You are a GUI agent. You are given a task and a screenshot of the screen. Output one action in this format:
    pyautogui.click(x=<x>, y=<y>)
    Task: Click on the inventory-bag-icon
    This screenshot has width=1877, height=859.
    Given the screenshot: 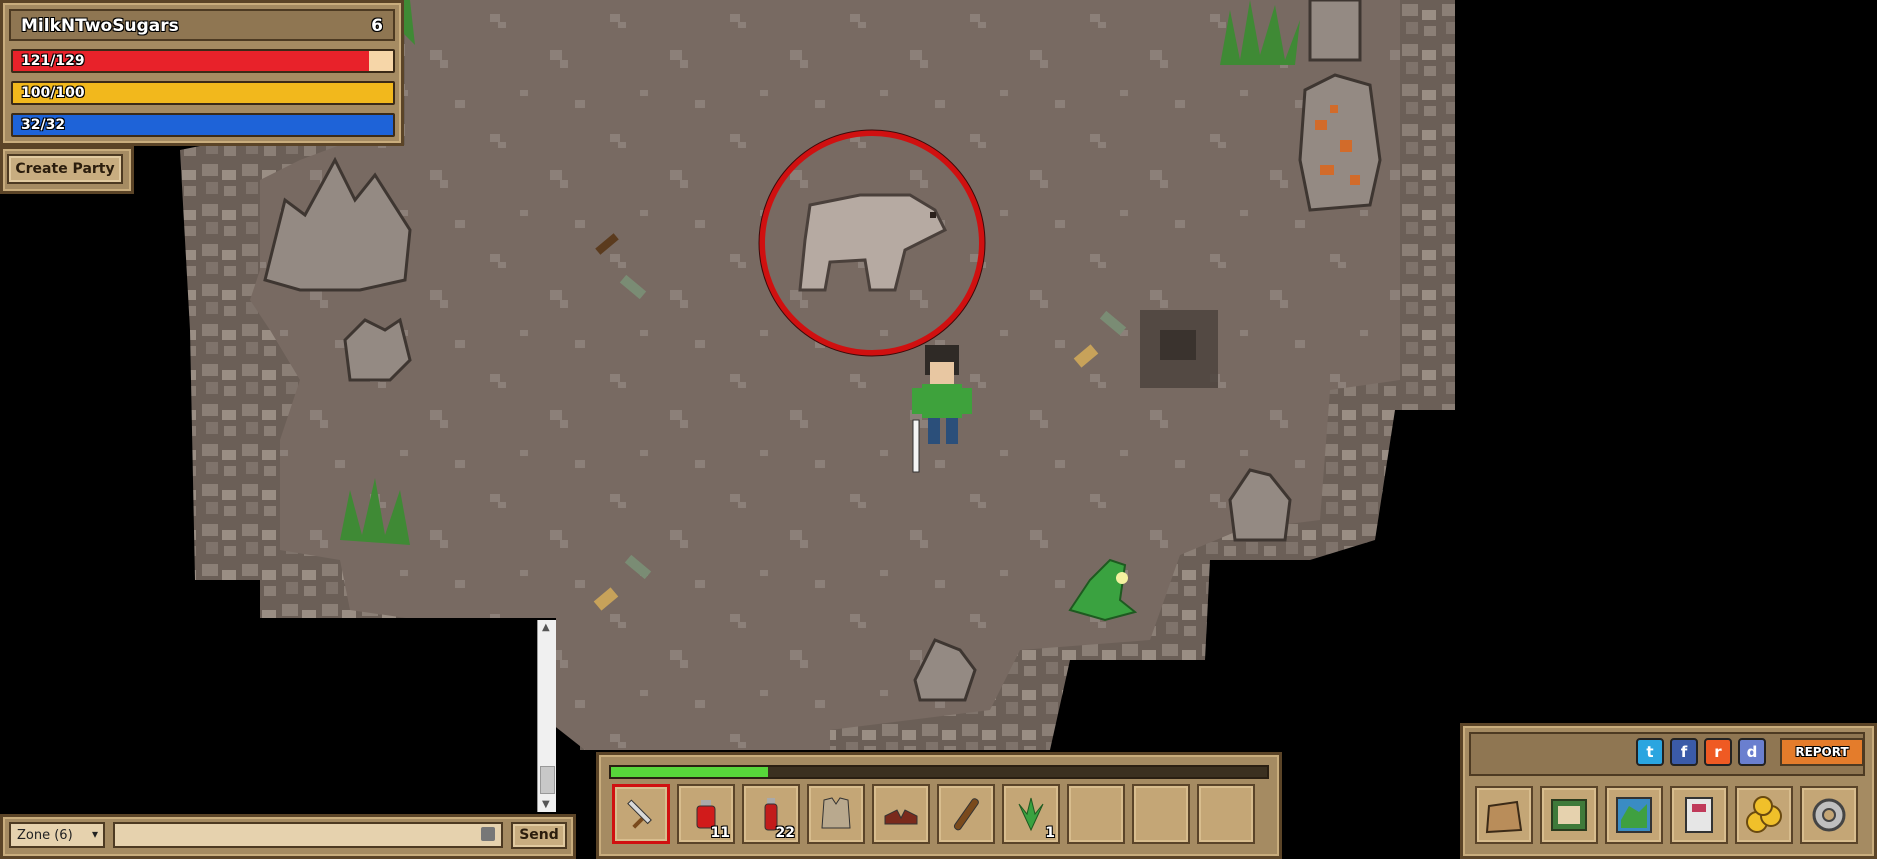 What is the action you would take?
    pyautogui.click(x=1504, y=817)
    